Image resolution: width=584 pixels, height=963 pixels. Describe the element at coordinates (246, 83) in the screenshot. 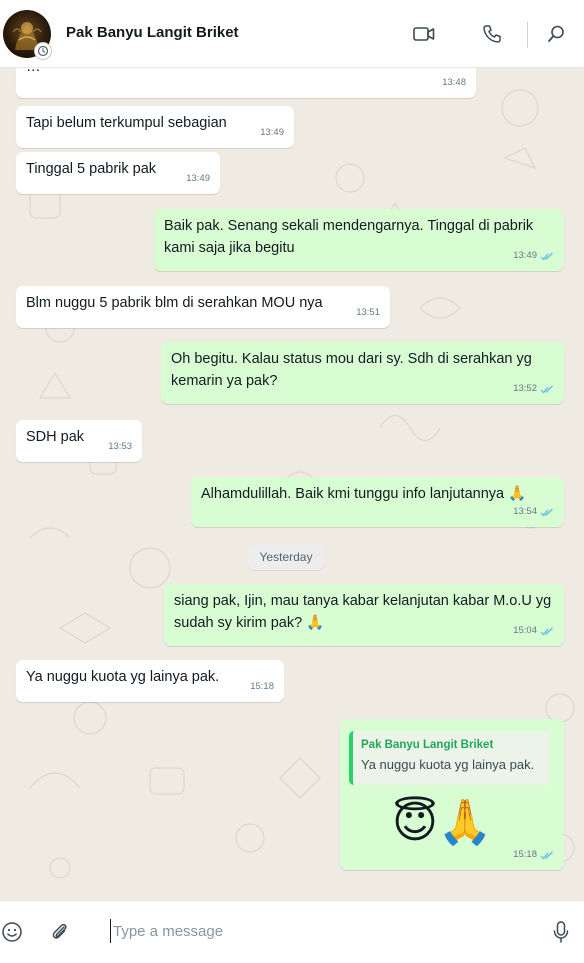

I see `message-incoming: … 13:48` at that location.